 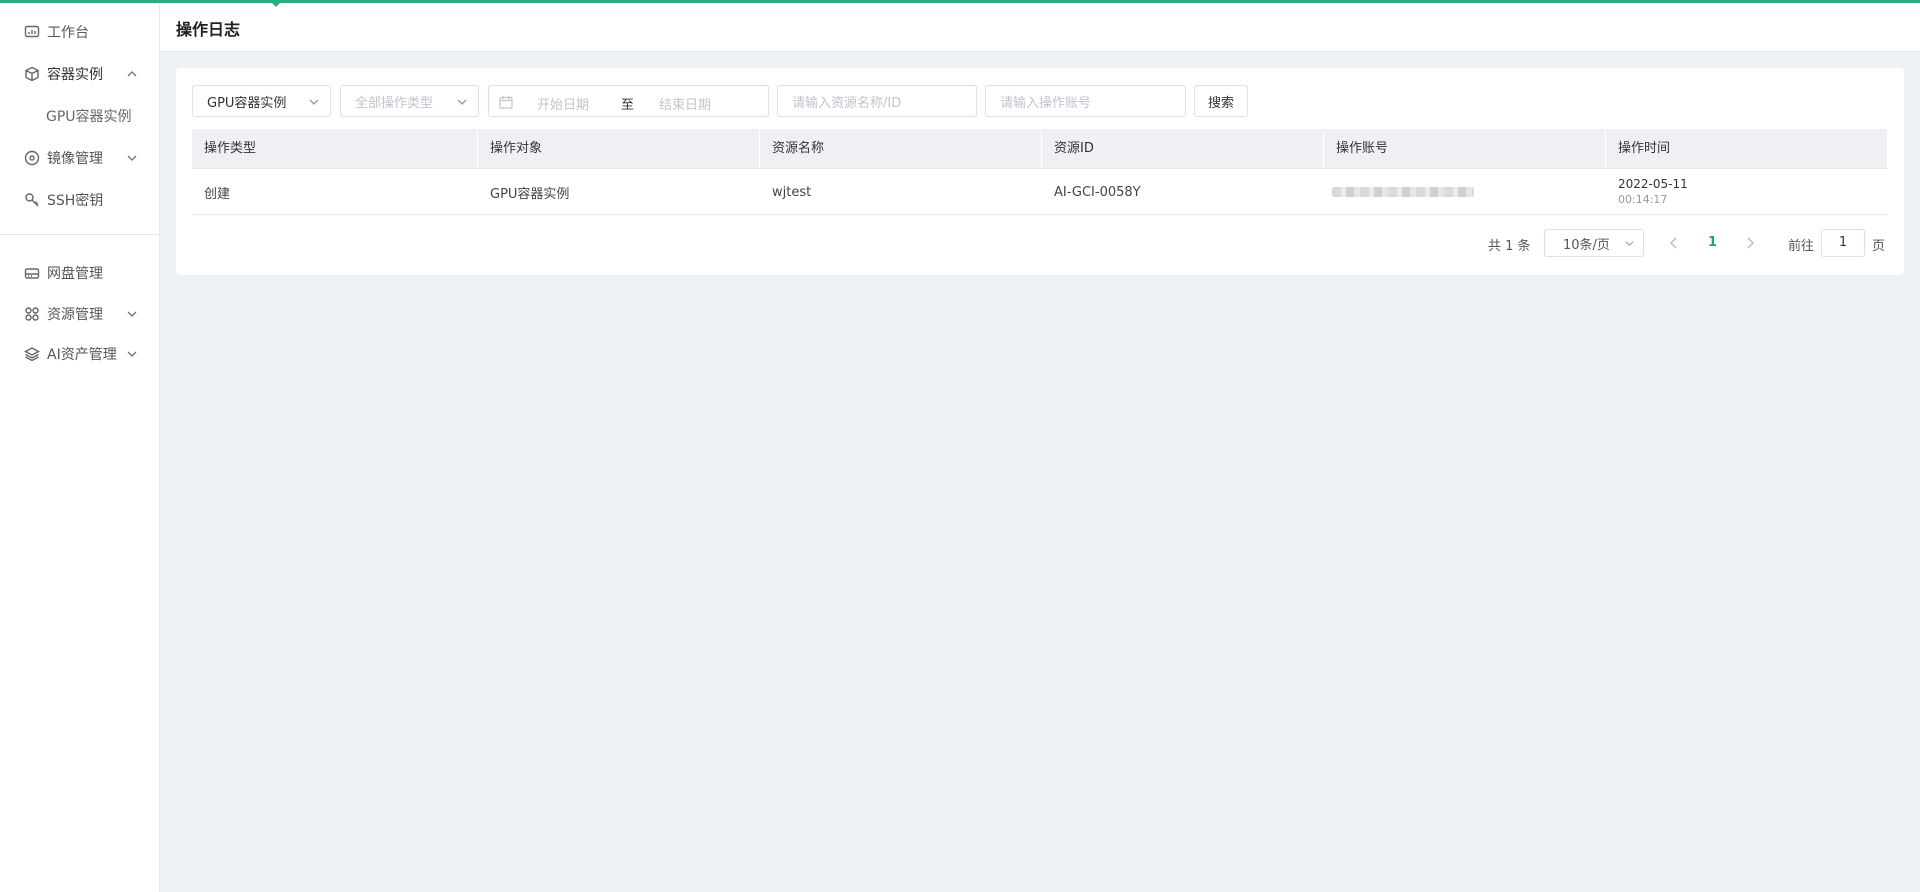 I want to click on sidebar-item-drive: 网盘管理, so click(x=80, y=273).